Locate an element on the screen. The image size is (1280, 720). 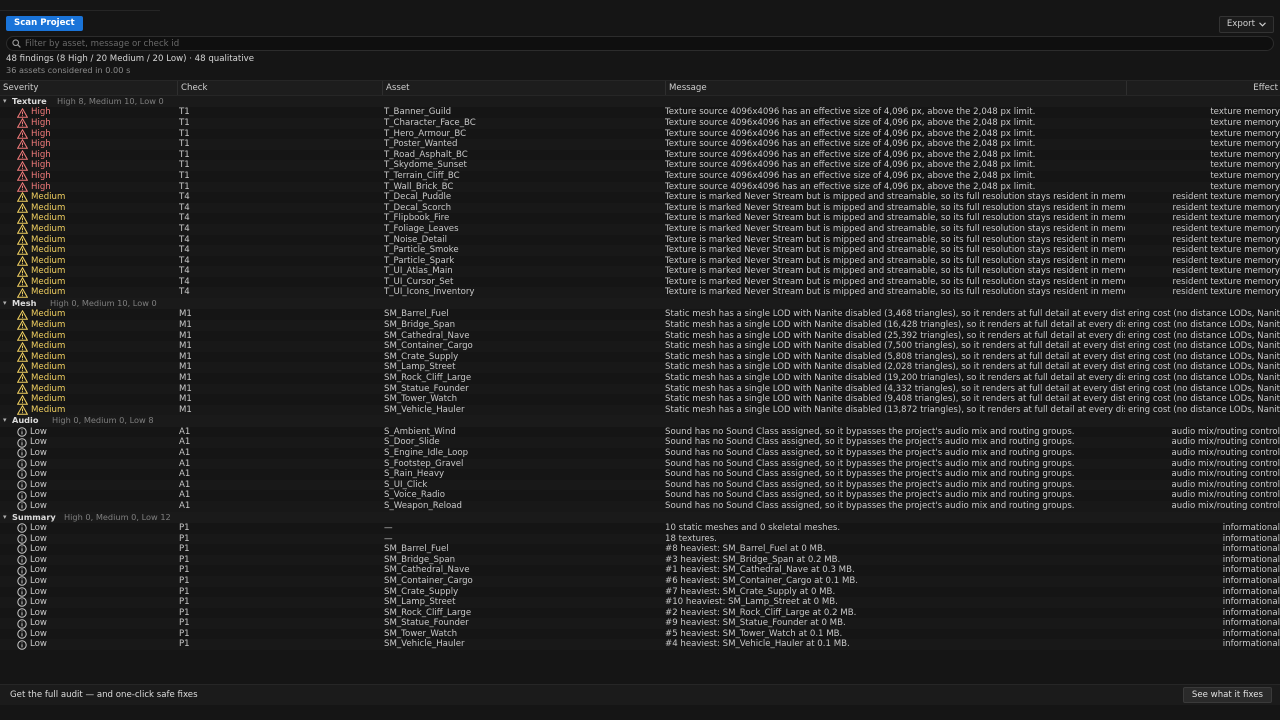
asset-name: T_Poster_Wanted is located at coordinates (421, 144).